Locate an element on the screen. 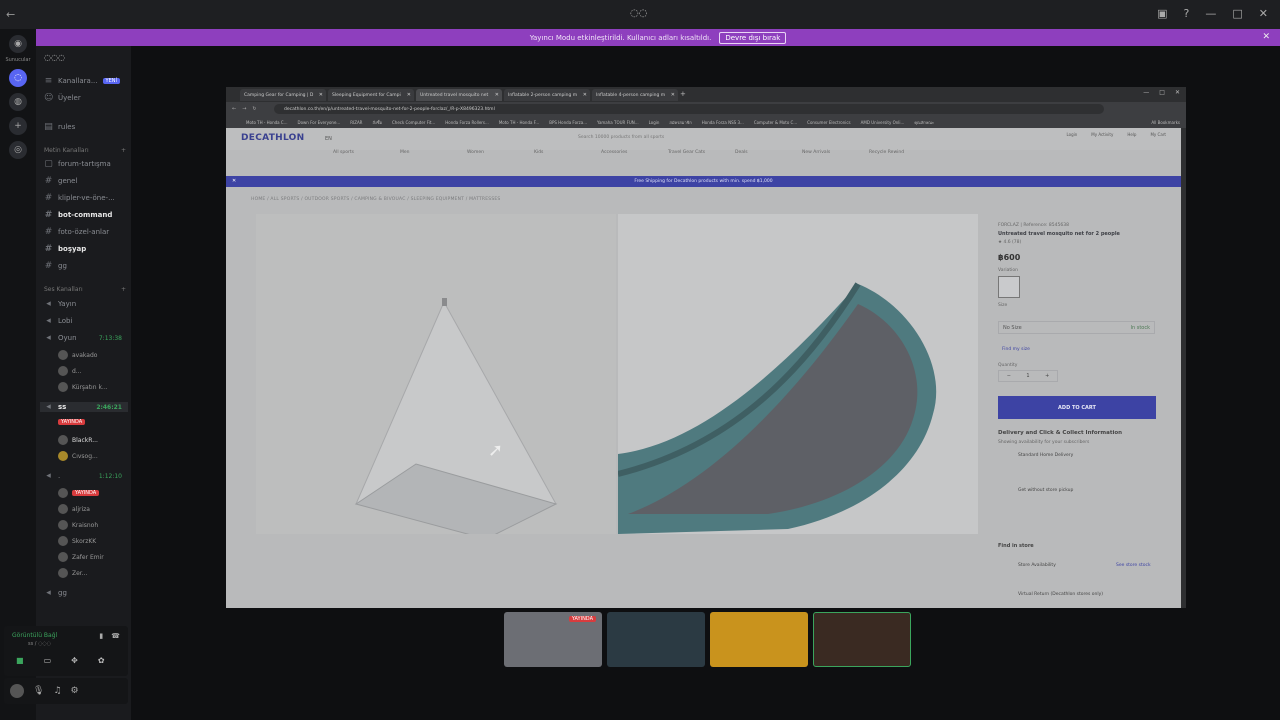 The height and width of the screenshot is (720, 1280). bookmark: สมัครสมาชิก is located at coordinates (680, 122).